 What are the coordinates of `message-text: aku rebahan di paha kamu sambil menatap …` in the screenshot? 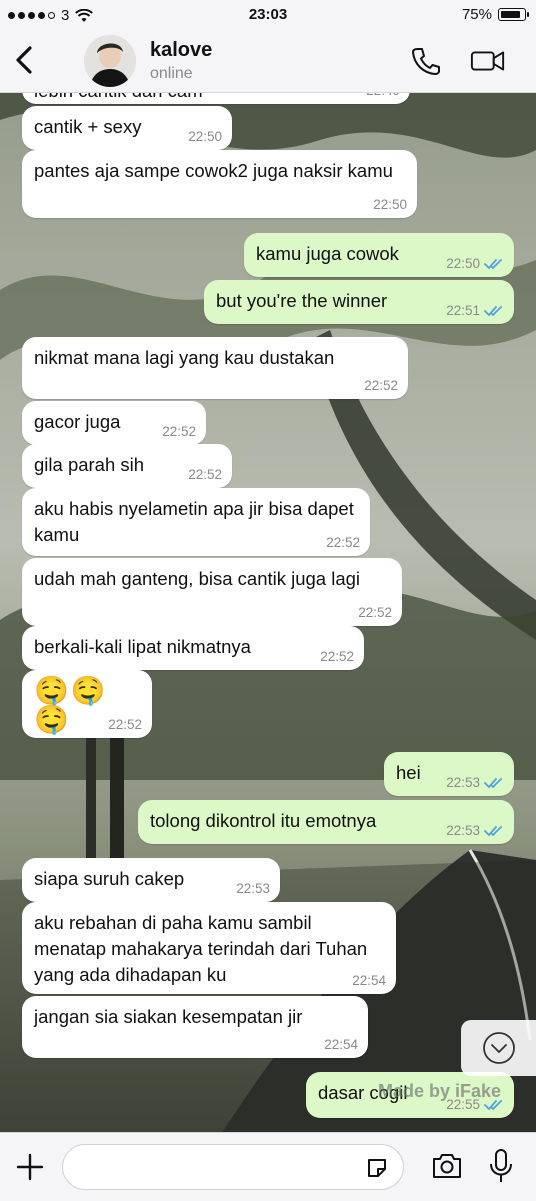 It's located at (201, 948).